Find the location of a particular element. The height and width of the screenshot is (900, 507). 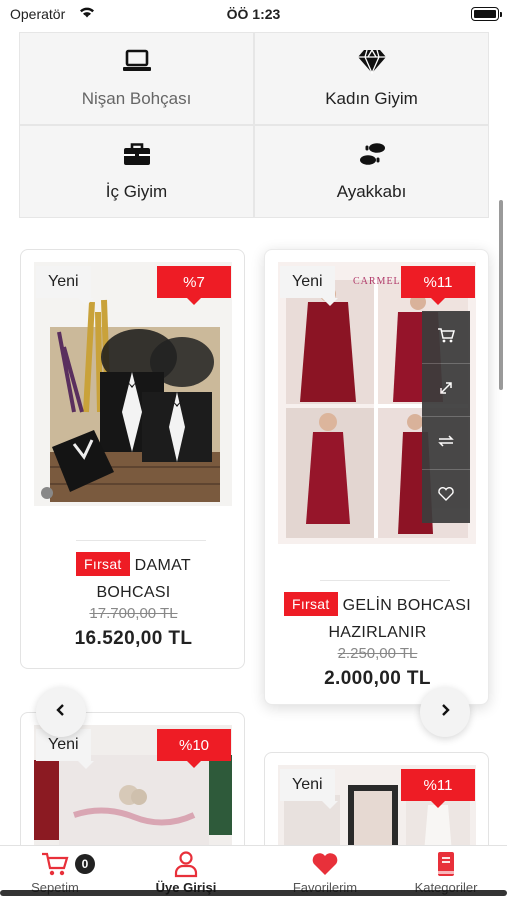

category-label: Kadın Giyim is located at coordinates (371, 98).